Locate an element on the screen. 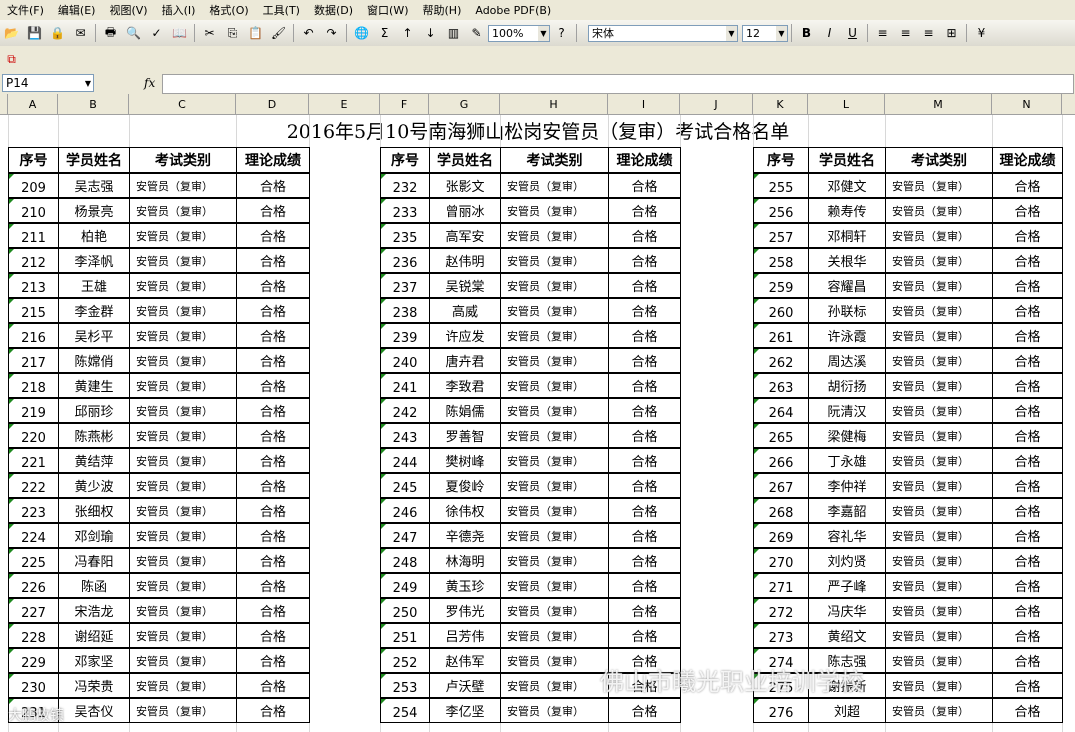 The height and width of the screenshot is (732, 1075). header-cell: 学员姓名 is located at coordinates (847, 160).